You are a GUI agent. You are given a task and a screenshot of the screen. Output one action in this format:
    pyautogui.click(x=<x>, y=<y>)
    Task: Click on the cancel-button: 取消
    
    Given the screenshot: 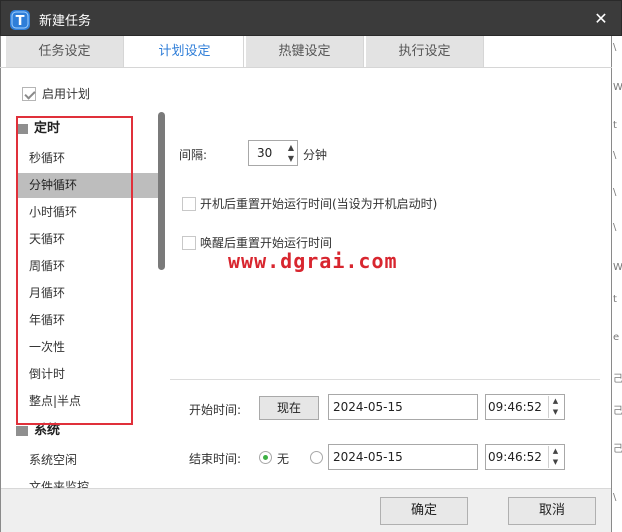 What is the action you would take?
    pyautogui.click(x=552, y=511)
    